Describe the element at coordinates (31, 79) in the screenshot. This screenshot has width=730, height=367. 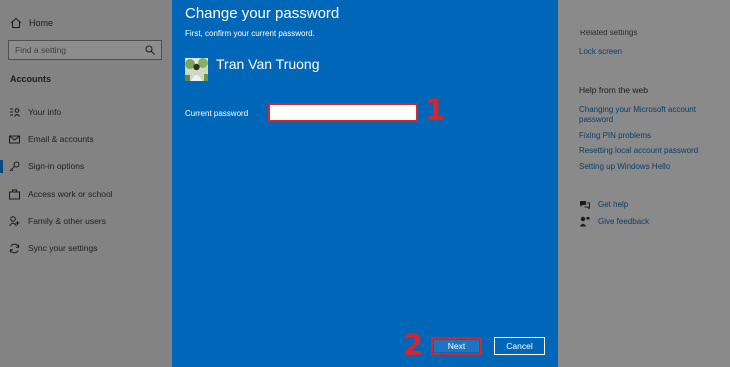
I see `section-title-accounts: Accounts` at that location.